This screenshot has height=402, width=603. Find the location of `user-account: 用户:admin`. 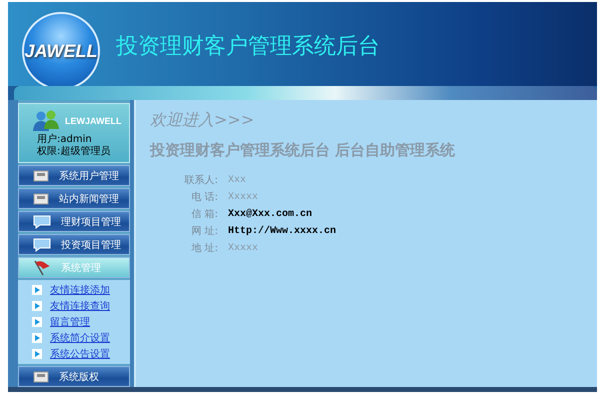

user-account: 用户:admin is located at coordinates (65, 140).